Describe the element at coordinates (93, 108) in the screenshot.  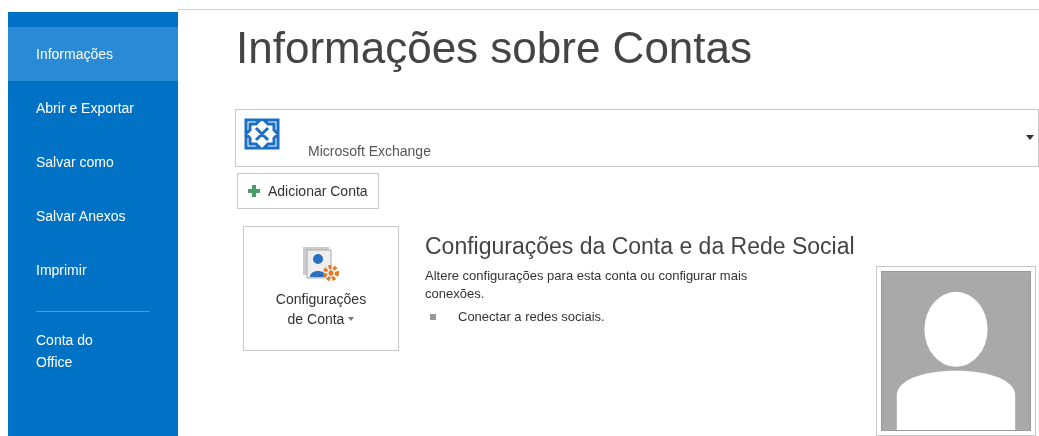
I see `sidebar-item: Abrir e Exportar` at that location.